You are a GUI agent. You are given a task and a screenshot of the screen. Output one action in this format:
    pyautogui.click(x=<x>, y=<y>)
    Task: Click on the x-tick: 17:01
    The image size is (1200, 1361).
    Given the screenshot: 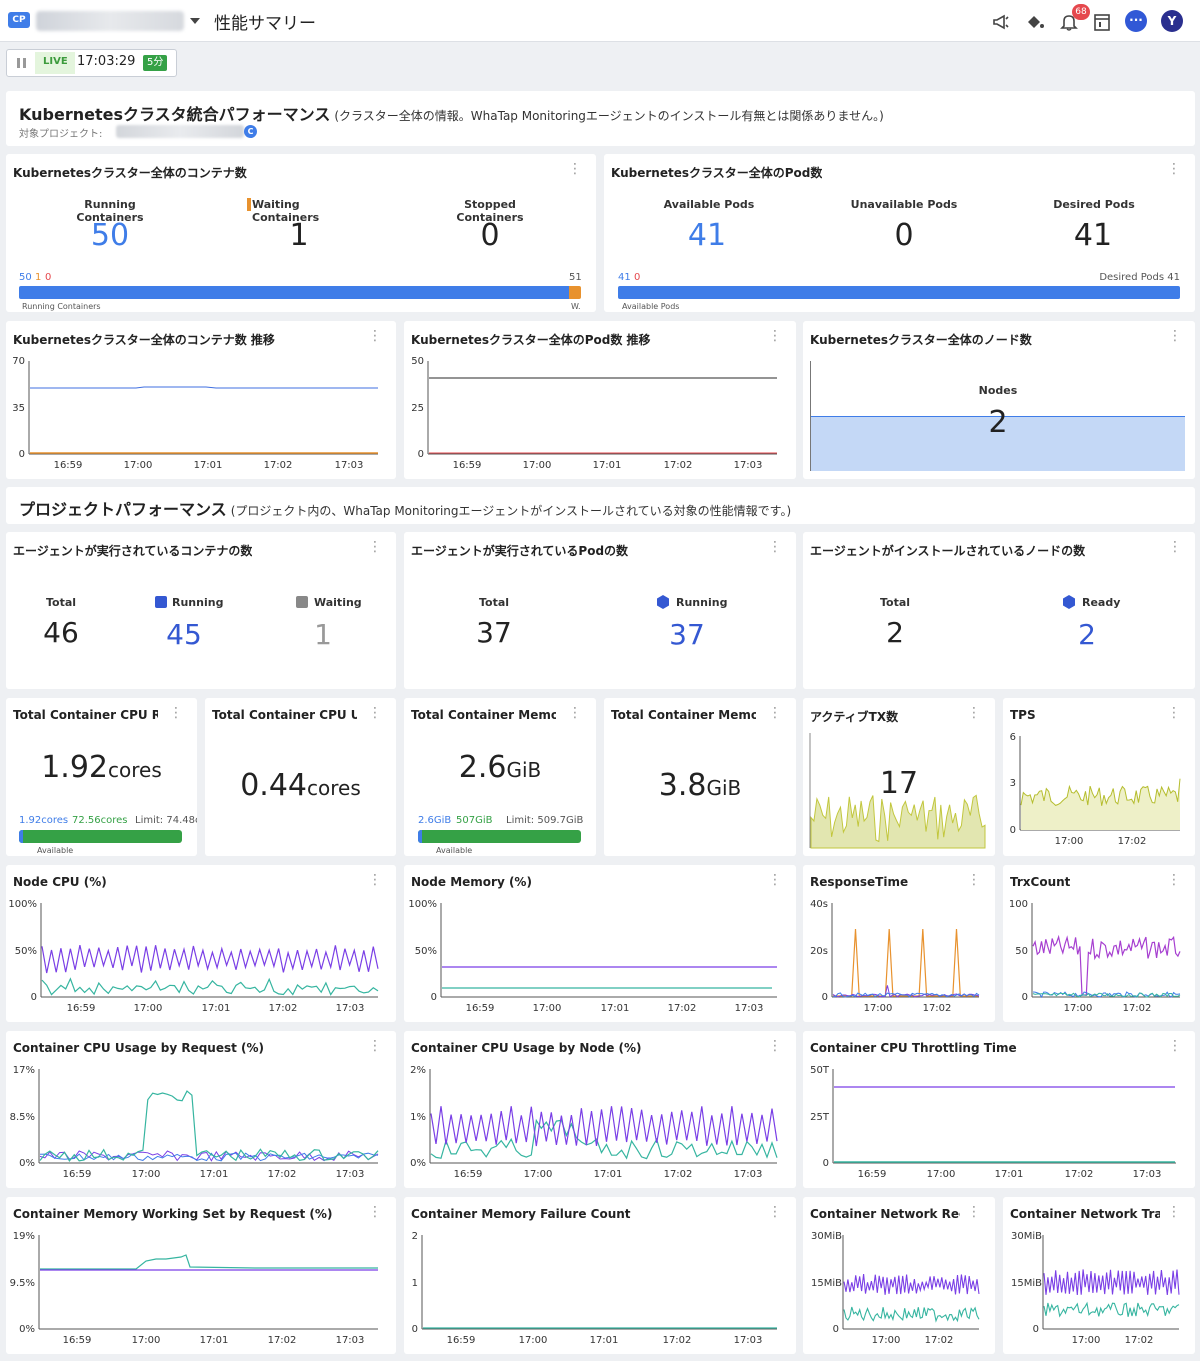 What is the action you would take?
    pyautogui.click(x=214, y=1340)
    